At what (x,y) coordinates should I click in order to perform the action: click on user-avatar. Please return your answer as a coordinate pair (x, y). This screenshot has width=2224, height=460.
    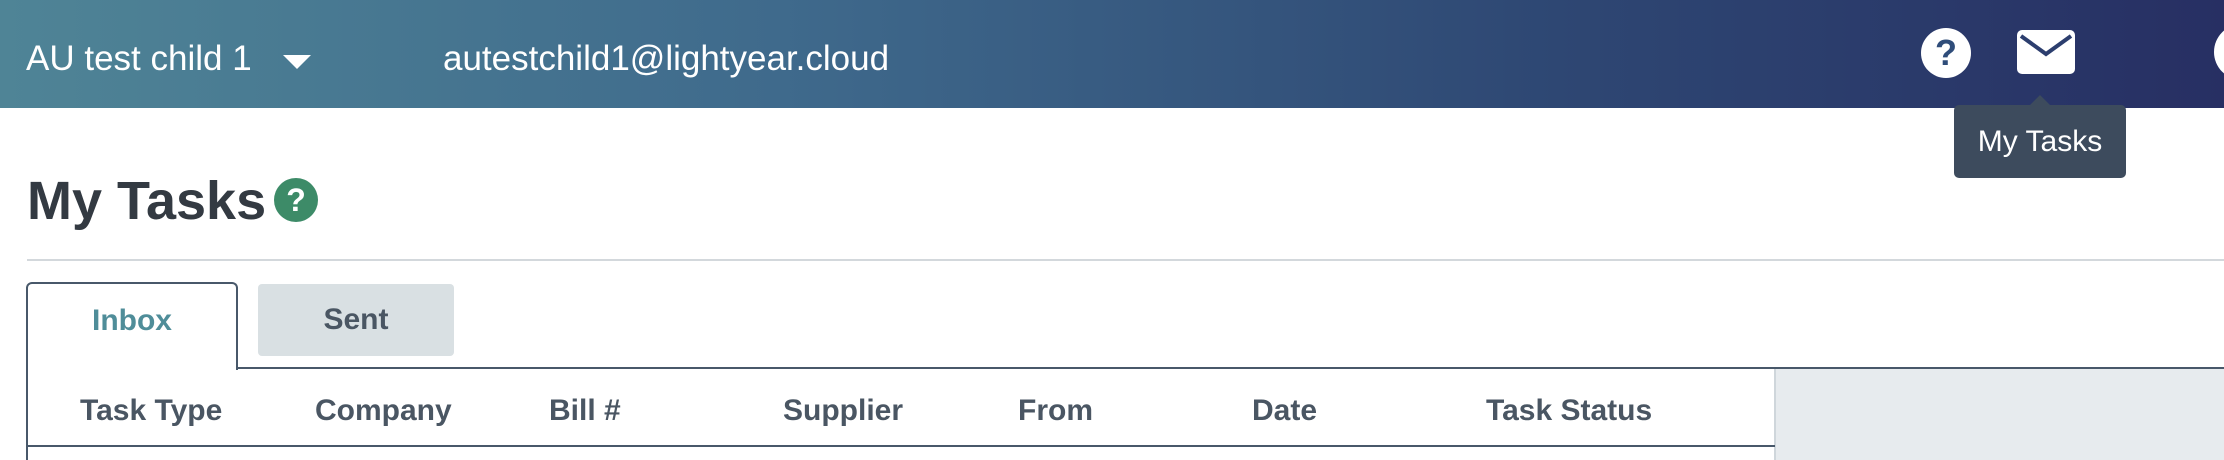
    Looking at the image, I should click on (2219, 52).